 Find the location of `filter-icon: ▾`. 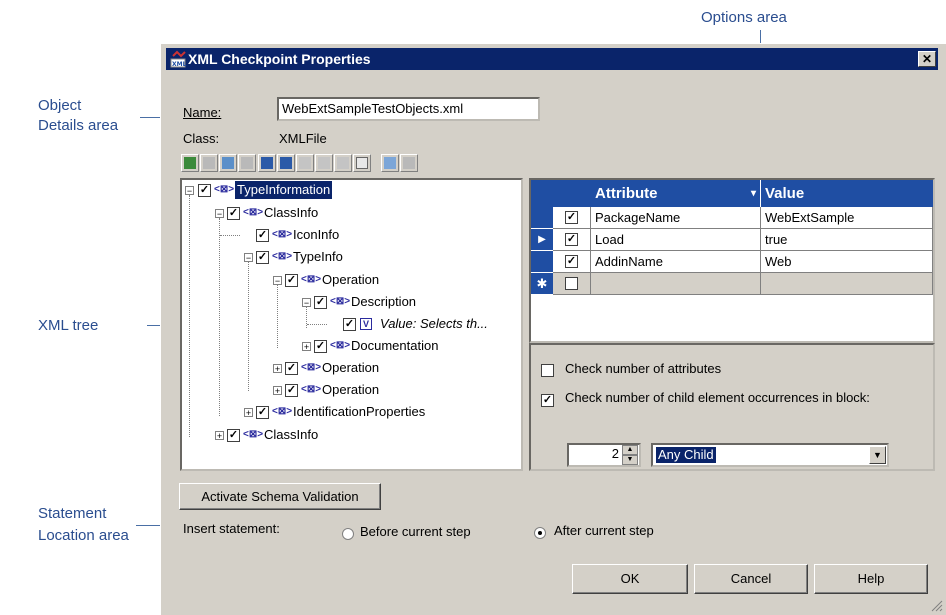

filter-icon: ▾ is located at coordinates (753, 193).